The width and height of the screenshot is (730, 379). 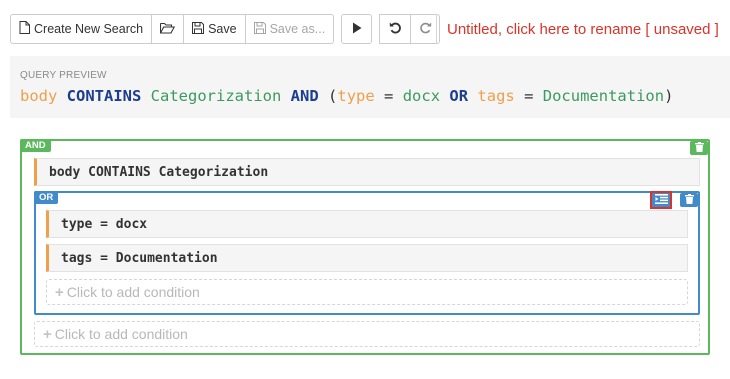 I want to click on condition-row: body CONTAINS Categorization, so click(x=367, y=172).